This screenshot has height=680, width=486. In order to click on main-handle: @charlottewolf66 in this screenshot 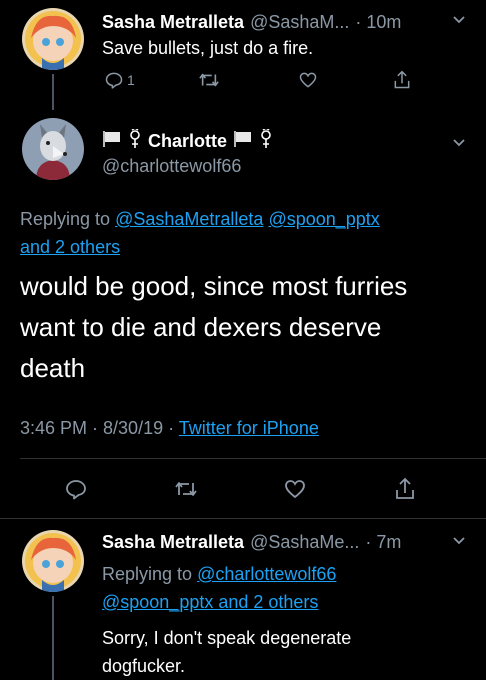, I will do `click(171, 166)`.